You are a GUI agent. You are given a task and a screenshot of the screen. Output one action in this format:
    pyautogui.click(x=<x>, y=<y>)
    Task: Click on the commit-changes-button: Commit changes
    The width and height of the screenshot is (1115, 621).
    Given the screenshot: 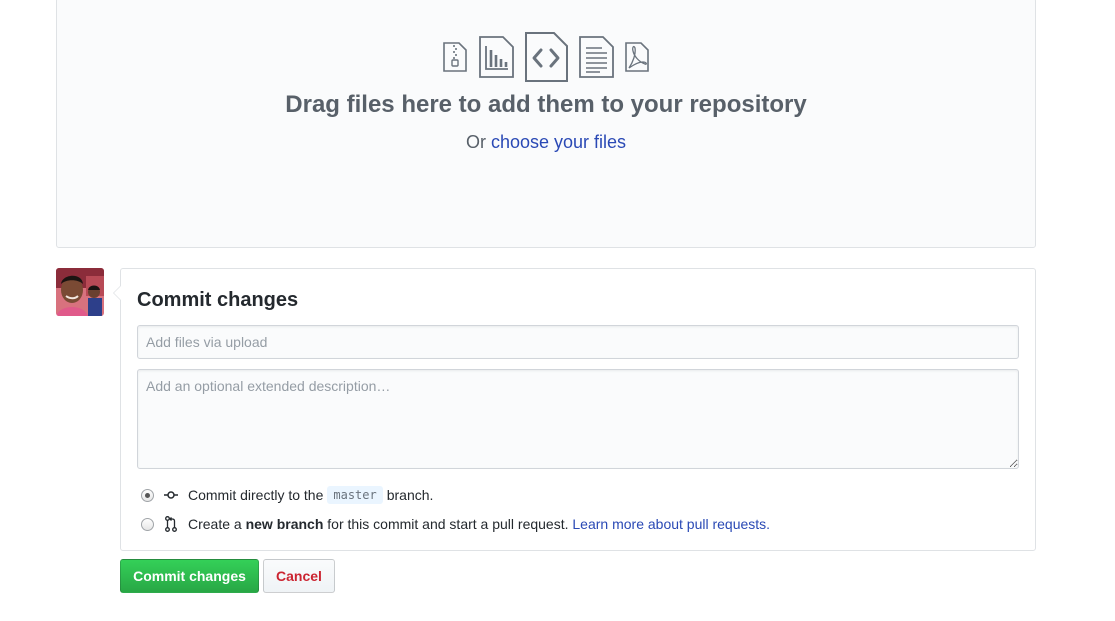 What is the action you would take?
    pyautogui.click(x=189, y=576)
    